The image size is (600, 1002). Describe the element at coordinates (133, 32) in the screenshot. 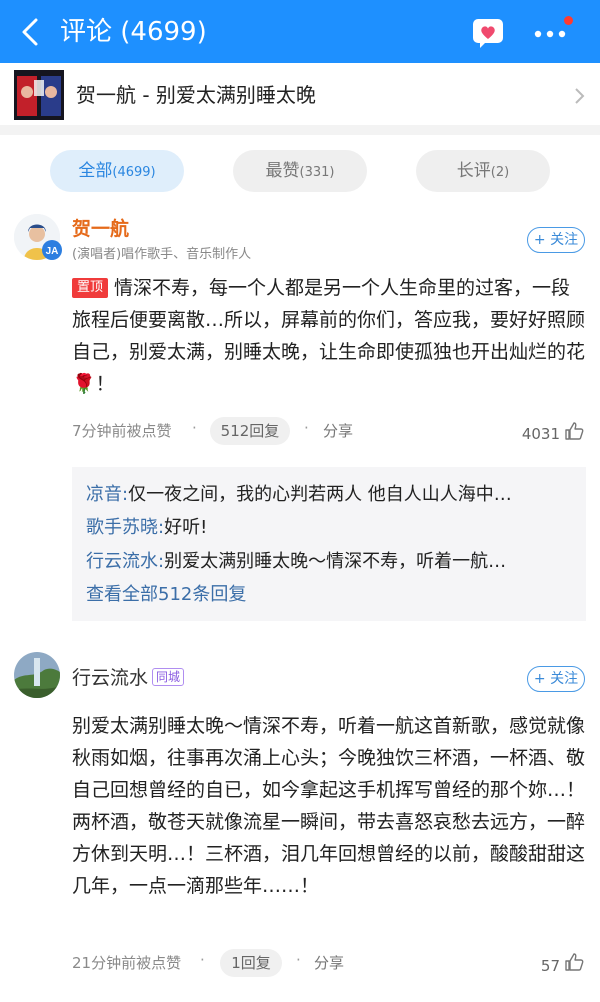

I see `page-title: 评论 (4699)` at that location.